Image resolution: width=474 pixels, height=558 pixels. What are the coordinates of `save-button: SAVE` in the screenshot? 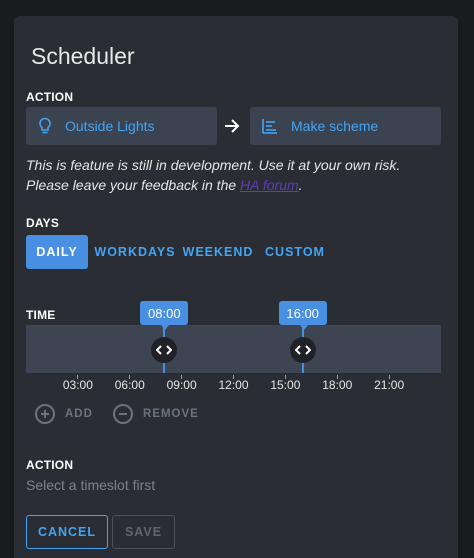 It's located at (143, 532).